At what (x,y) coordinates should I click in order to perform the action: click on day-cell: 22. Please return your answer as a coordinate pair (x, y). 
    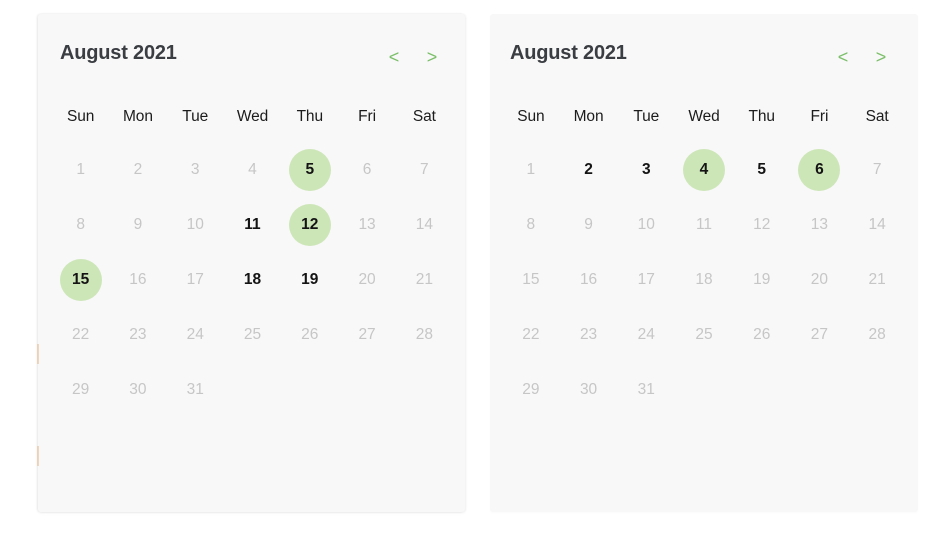
    Looking at the image, I should click on (531, 334).